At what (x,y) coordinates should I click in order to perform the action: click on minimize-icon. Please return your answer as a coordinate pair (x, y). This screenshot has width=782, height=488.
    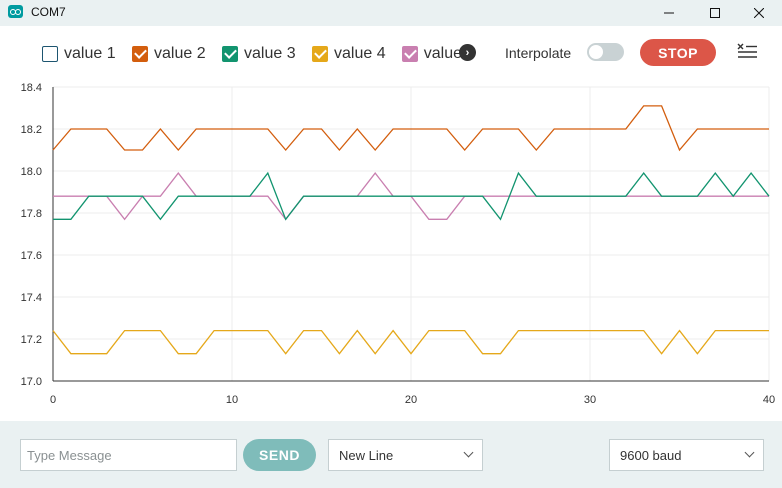
    Looking at the image, I should click on (669, 13).